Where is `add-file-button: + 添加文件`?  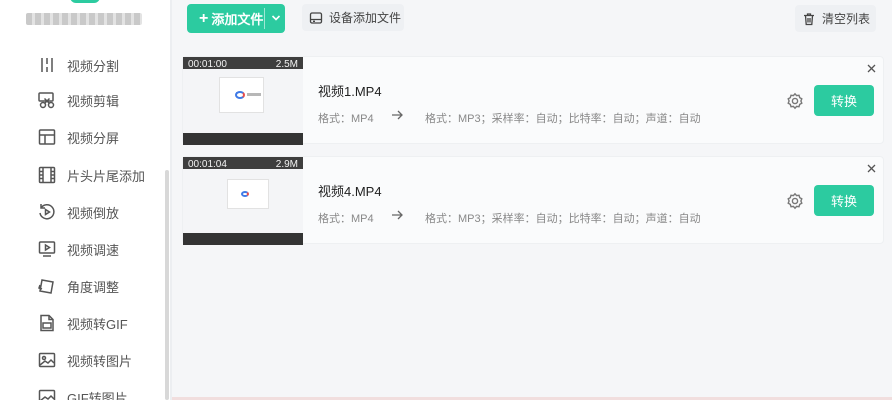 add-file-button: + 添加文件 is located at coordinates (236, 18).